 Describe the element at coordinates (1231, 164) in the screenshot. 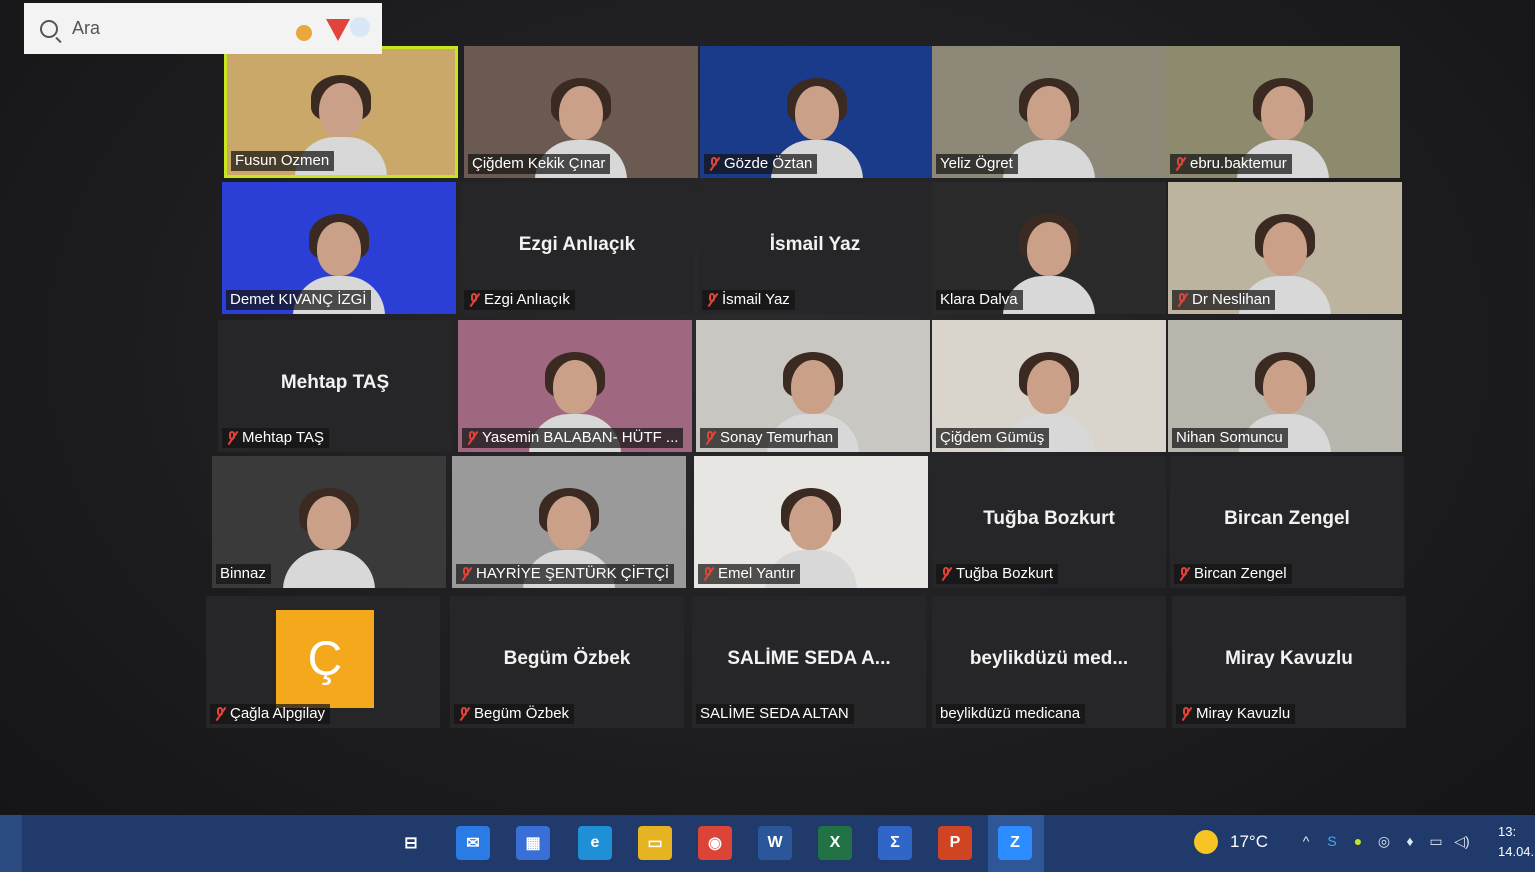

I see `participant-name-label: ebru.baktemur` at that location.